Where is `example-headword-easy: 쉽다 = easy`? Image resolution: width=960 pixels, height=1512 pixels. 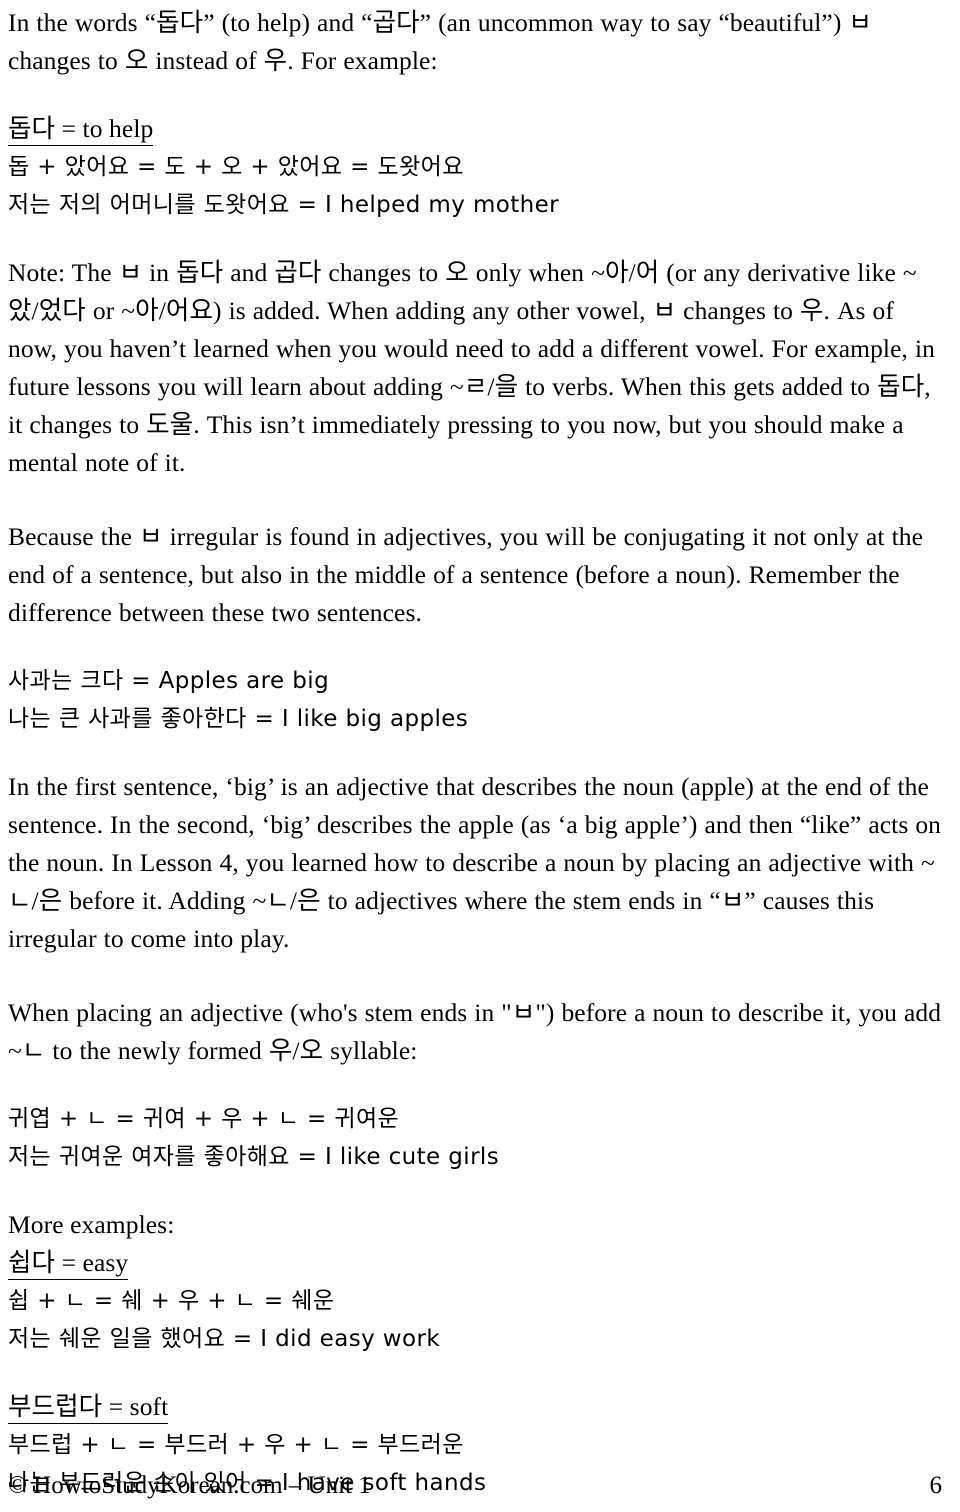
example-headword-easy: 쉽다 = easy is located at coordinates (475, 1263).